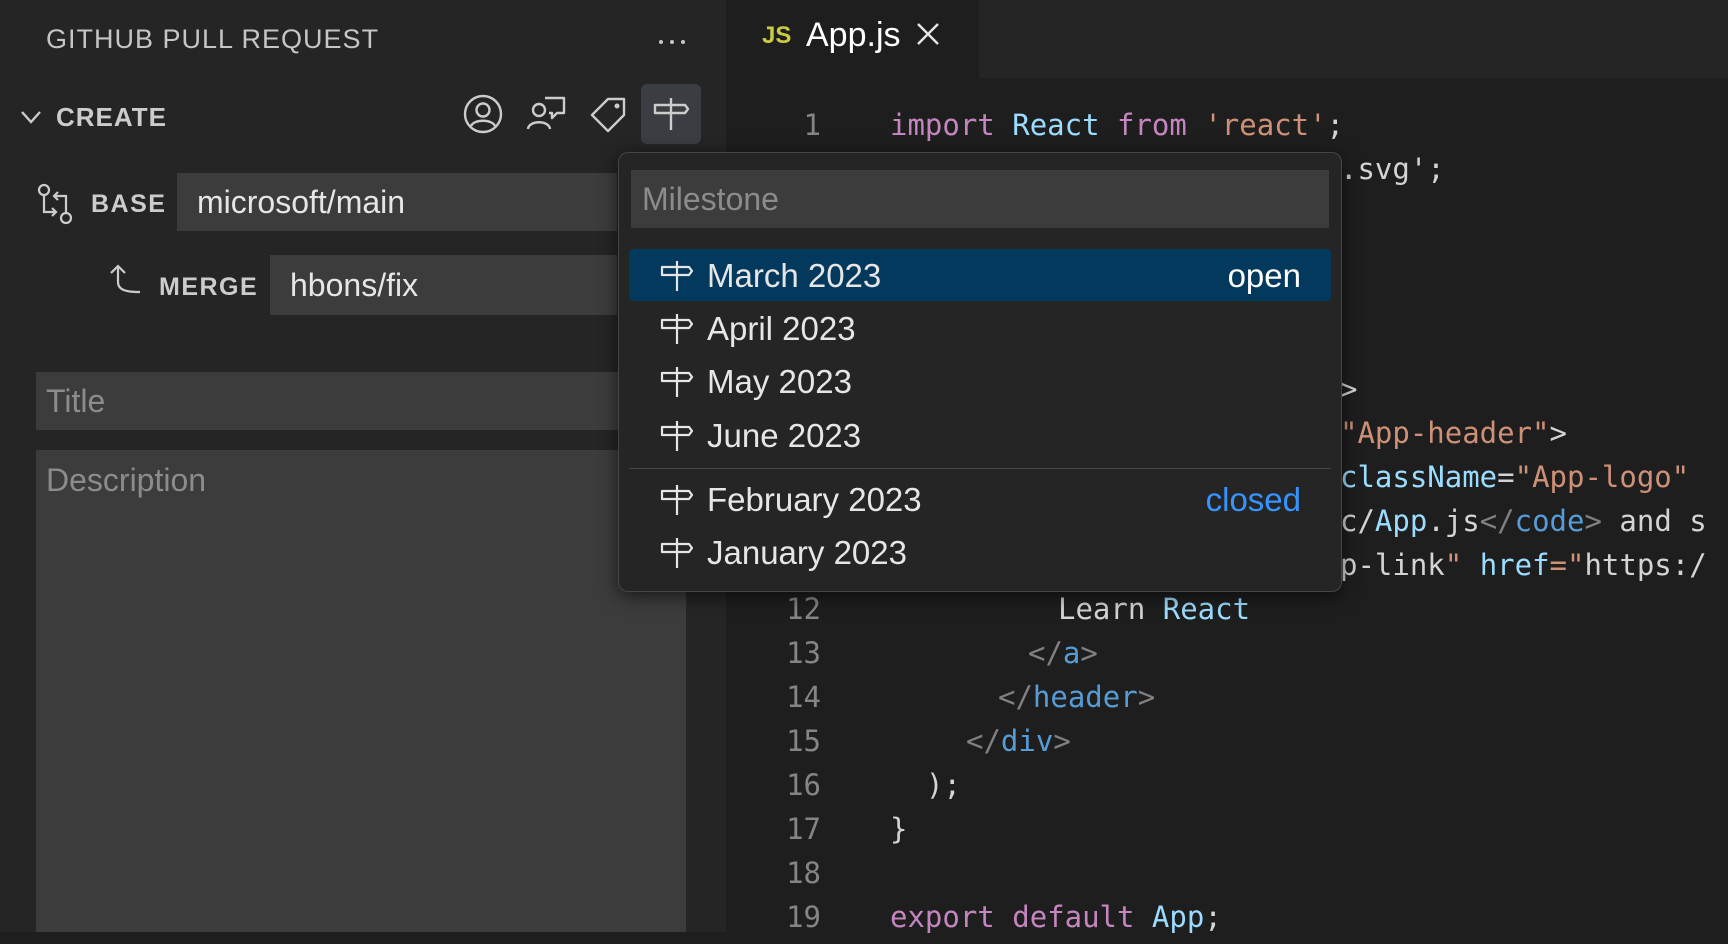  I want to click on milestone-label: January 2023, so click(807, 552).